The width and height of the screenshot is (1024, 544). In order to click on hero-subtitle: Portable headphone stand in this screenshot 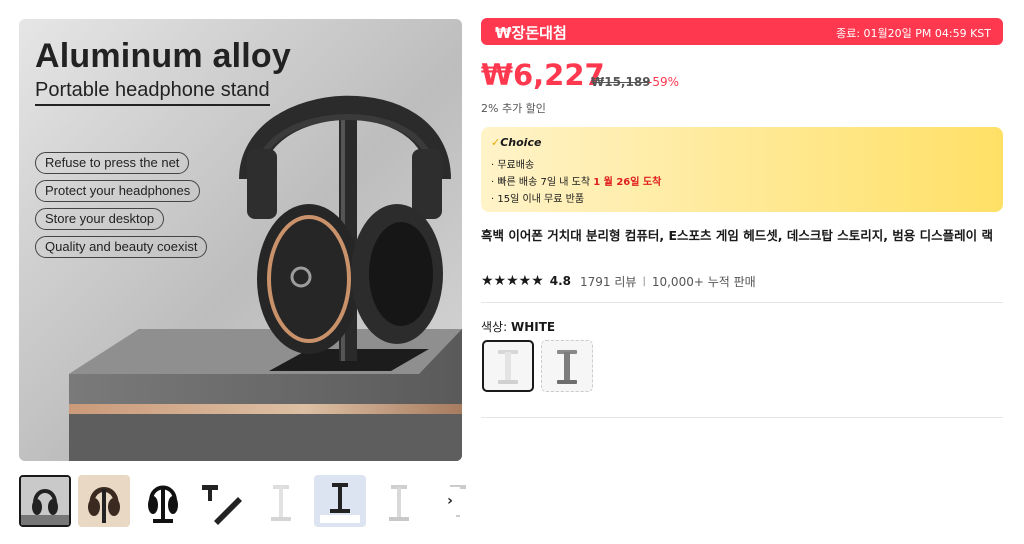, I will do `click(152, 92)`.